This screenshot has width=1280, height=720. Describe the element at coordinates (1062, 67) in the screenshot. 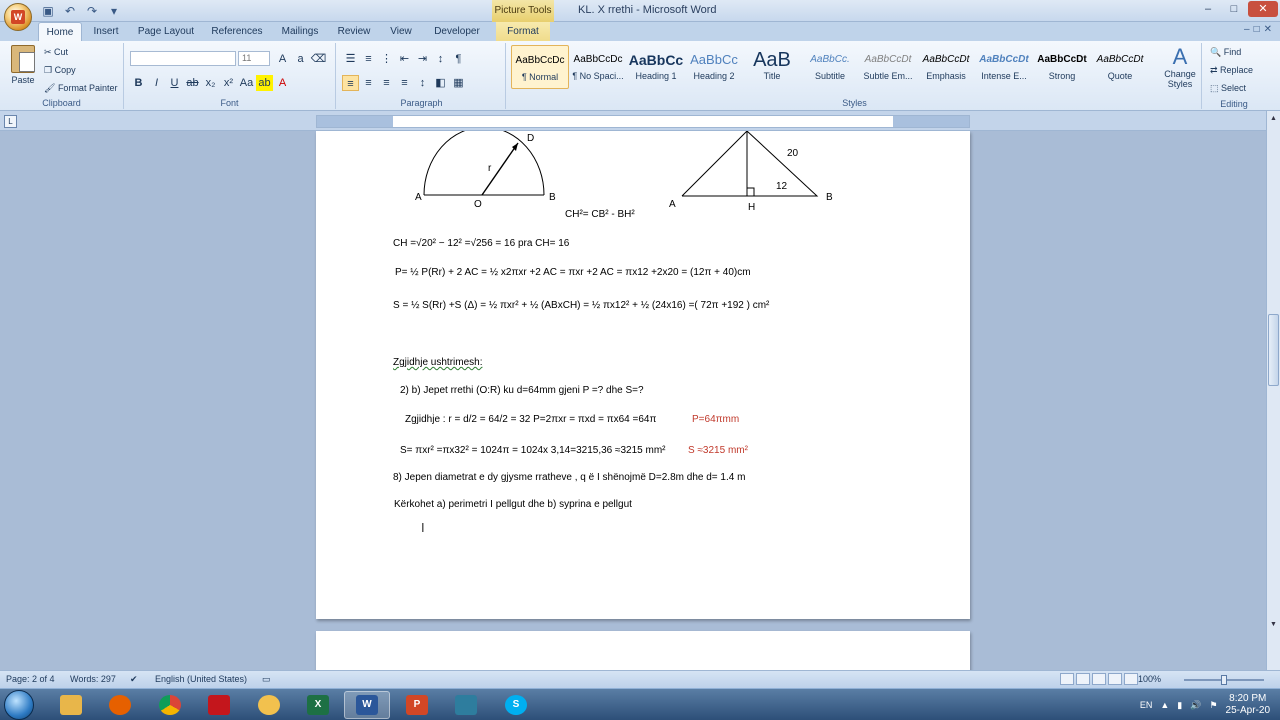

I see `style-strong: AaBbCcDt Strong` at that location.